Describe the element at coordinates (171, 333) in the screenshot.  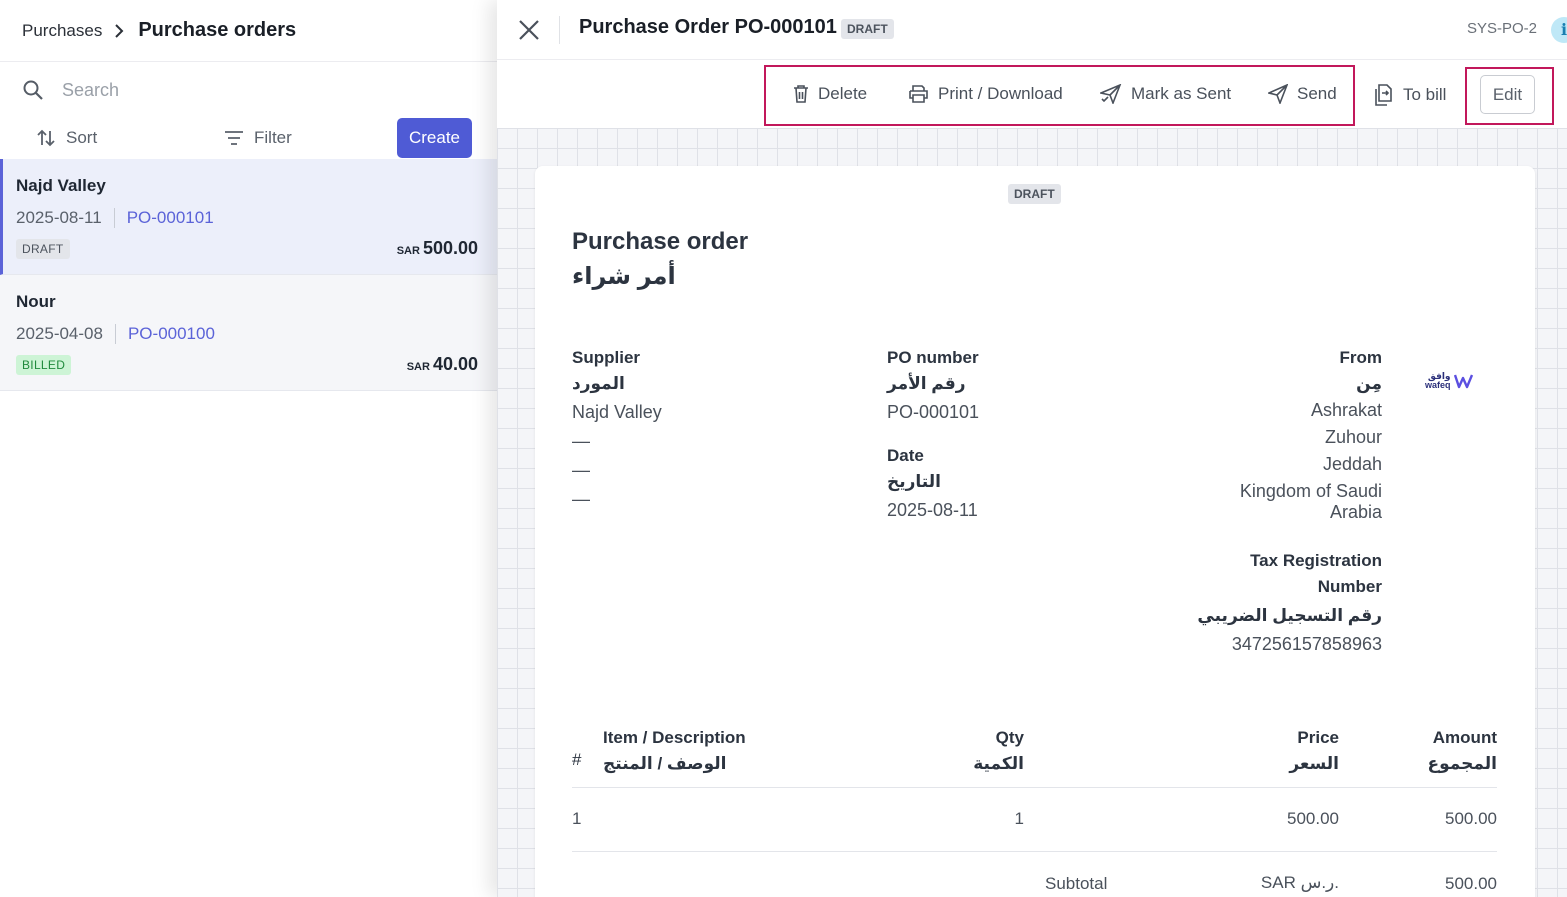
I see `list-item-number: PO-000100` at that location.